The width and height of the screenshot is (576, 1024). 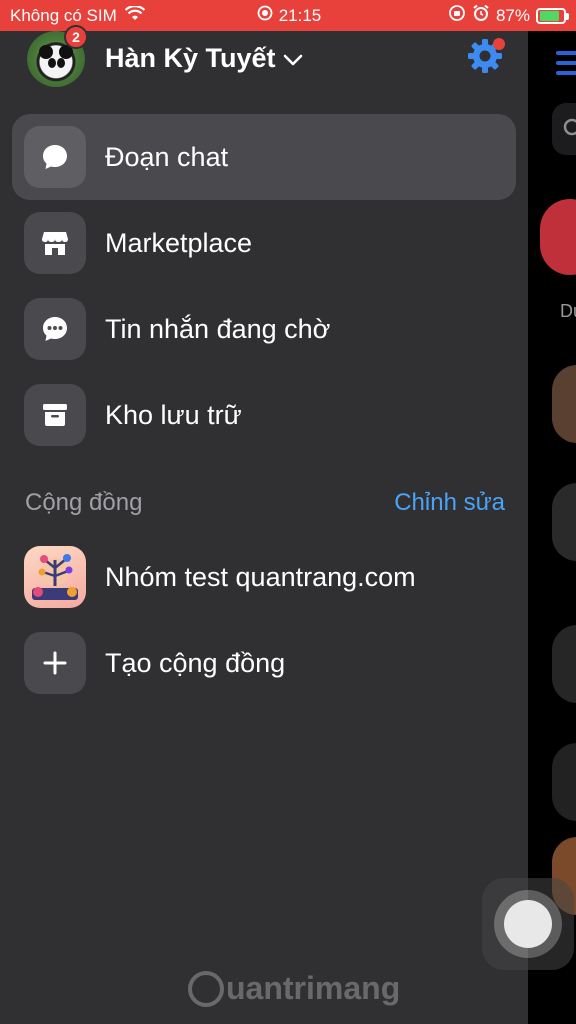 I want to click on drawer-header: 2 Hàn Kỳ Tuyết, so click(x=264, y=61).